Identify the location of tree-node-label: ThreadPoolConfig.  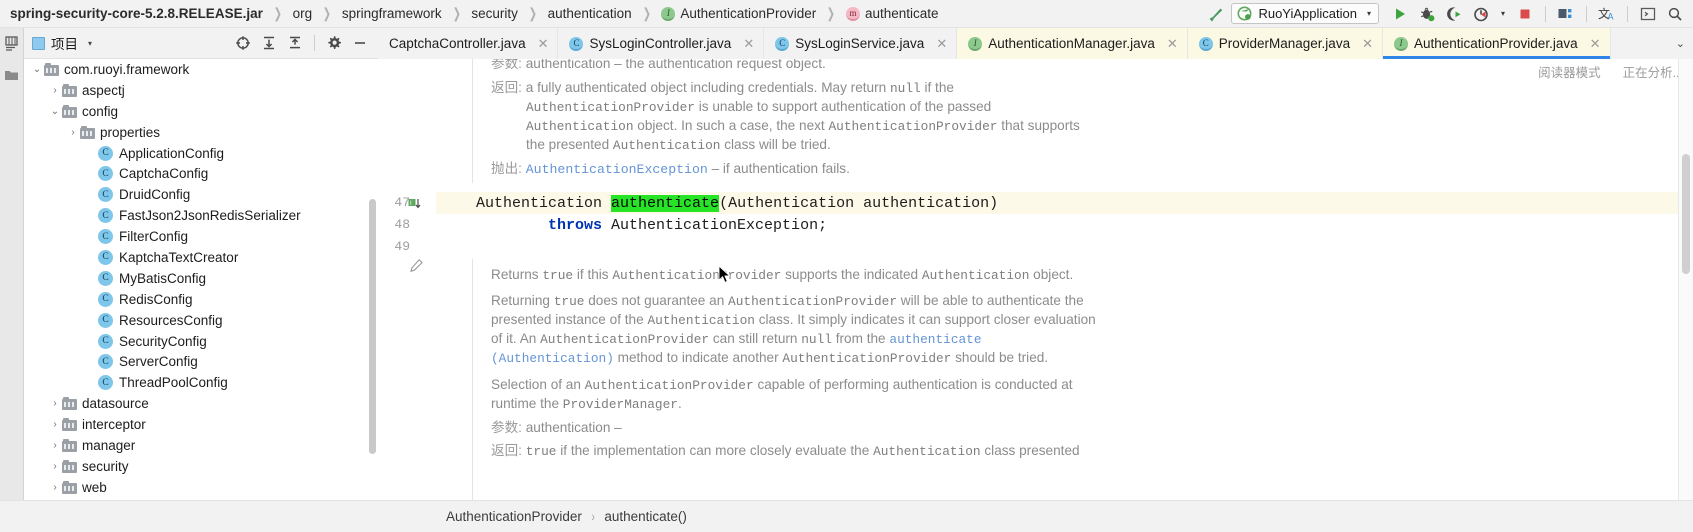
(173, 383).